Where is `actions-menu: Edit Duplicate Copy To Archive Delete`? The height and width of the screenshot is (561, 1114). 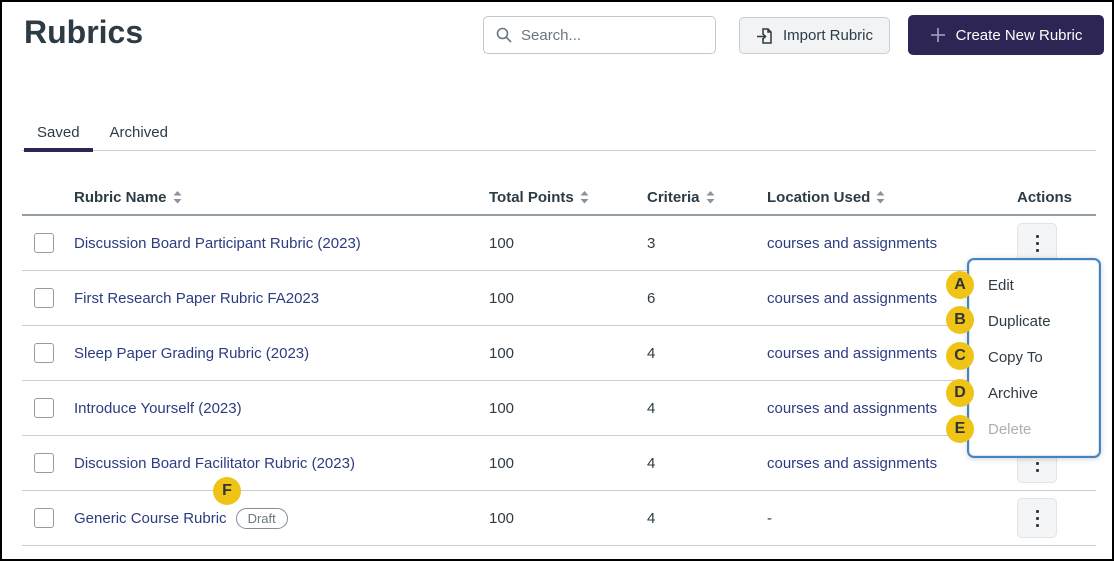 actions-menu: Edit Duplicate Copy To Archive Delete is located at coordinates (1034, 358).